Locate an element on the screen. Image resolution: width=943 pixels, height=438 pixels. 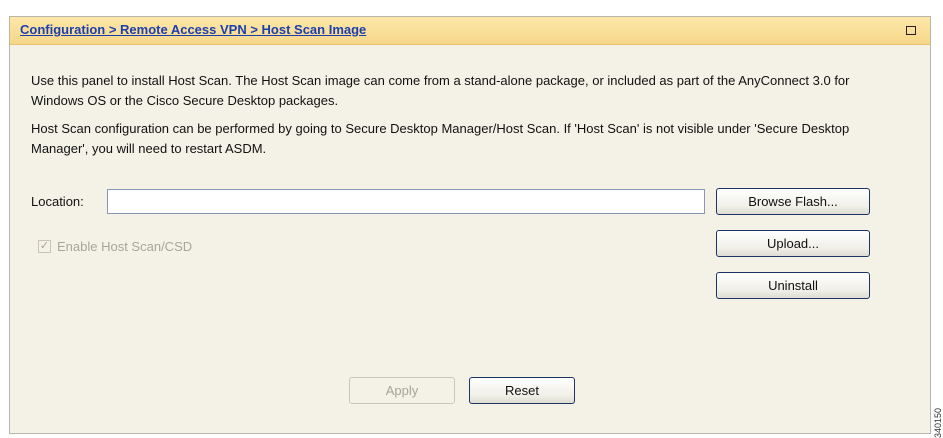
location-input is located at coordinates (406, 201).